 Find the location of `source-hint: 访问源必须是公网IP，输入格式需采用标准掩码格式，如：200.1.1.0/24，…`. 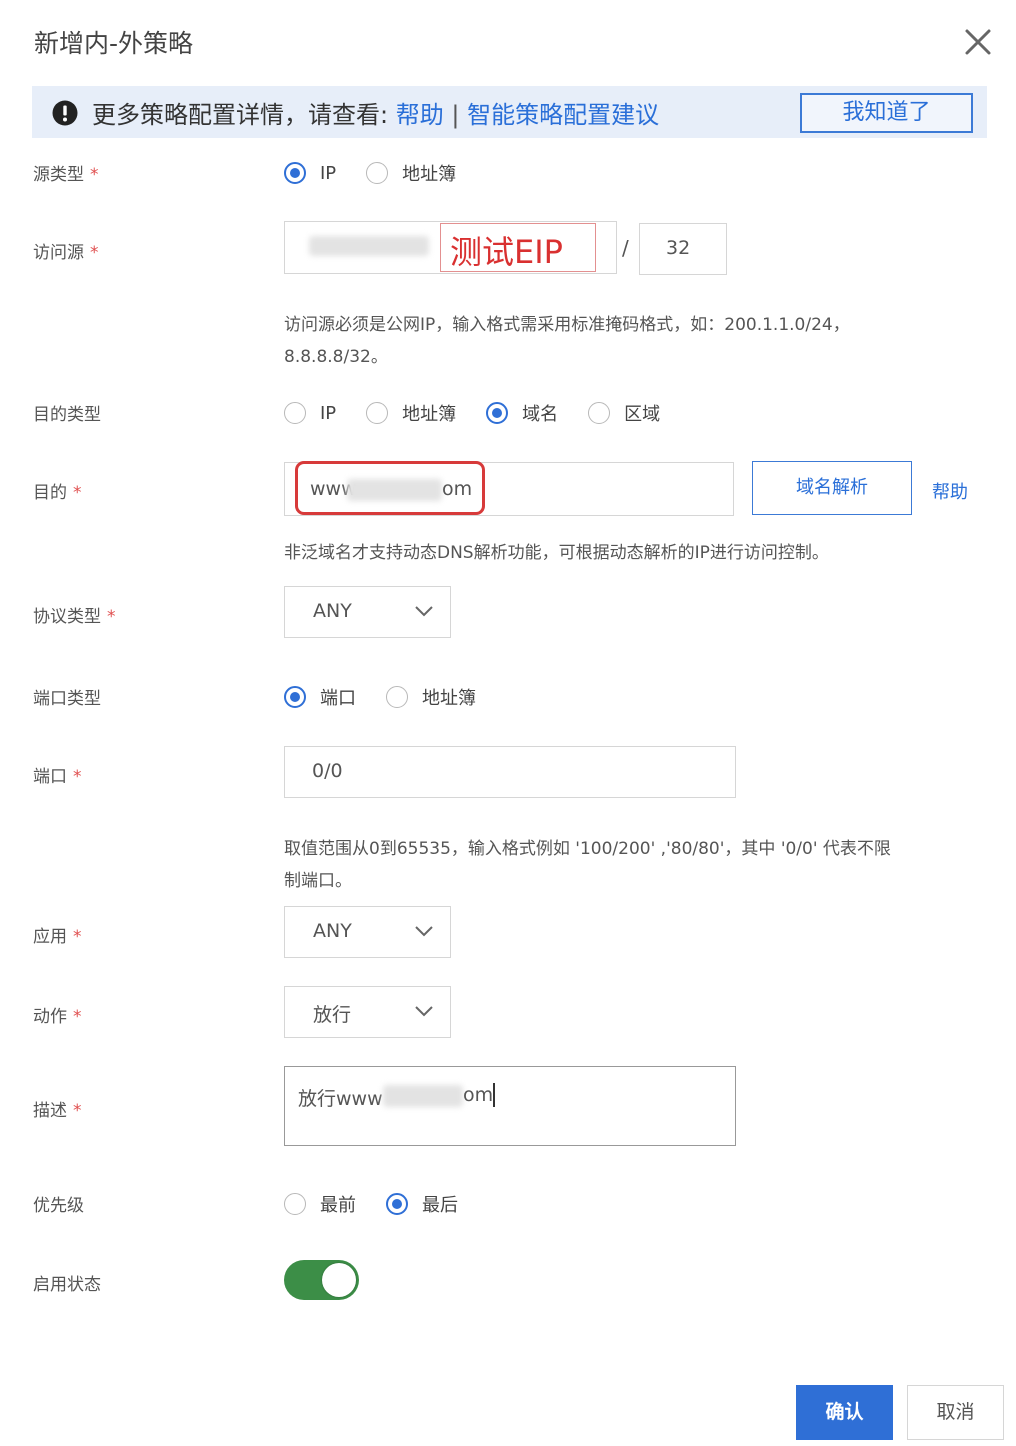

source-hint: 访问源必须是公网IP，输入格式需采用标准掩码格式，如：200.1.1.0/24，… is located at coordinates (567, 341).